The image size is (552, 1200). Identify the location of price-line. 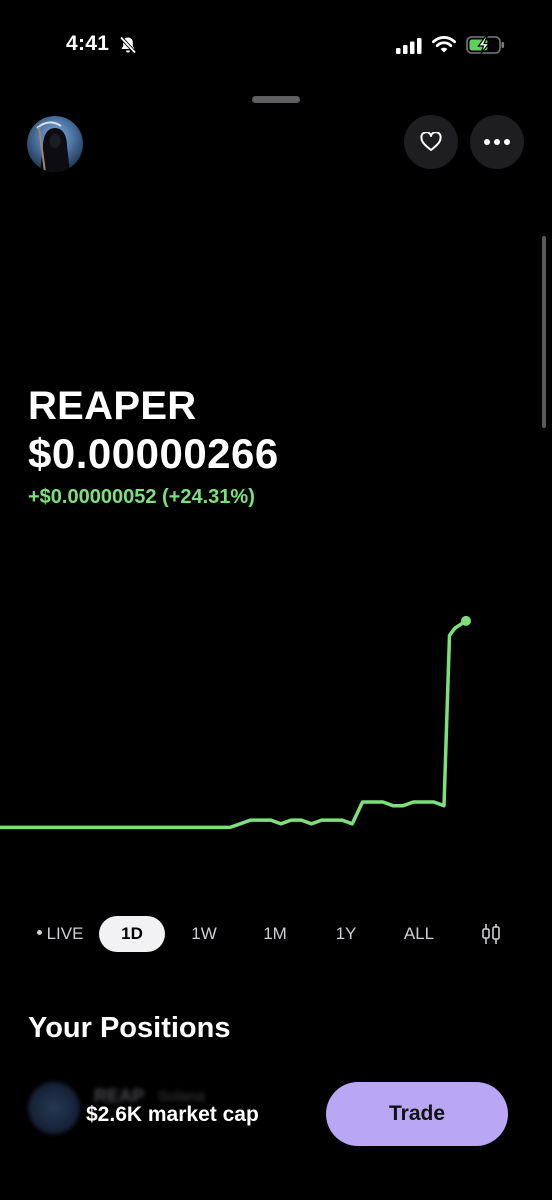
(234, 724).